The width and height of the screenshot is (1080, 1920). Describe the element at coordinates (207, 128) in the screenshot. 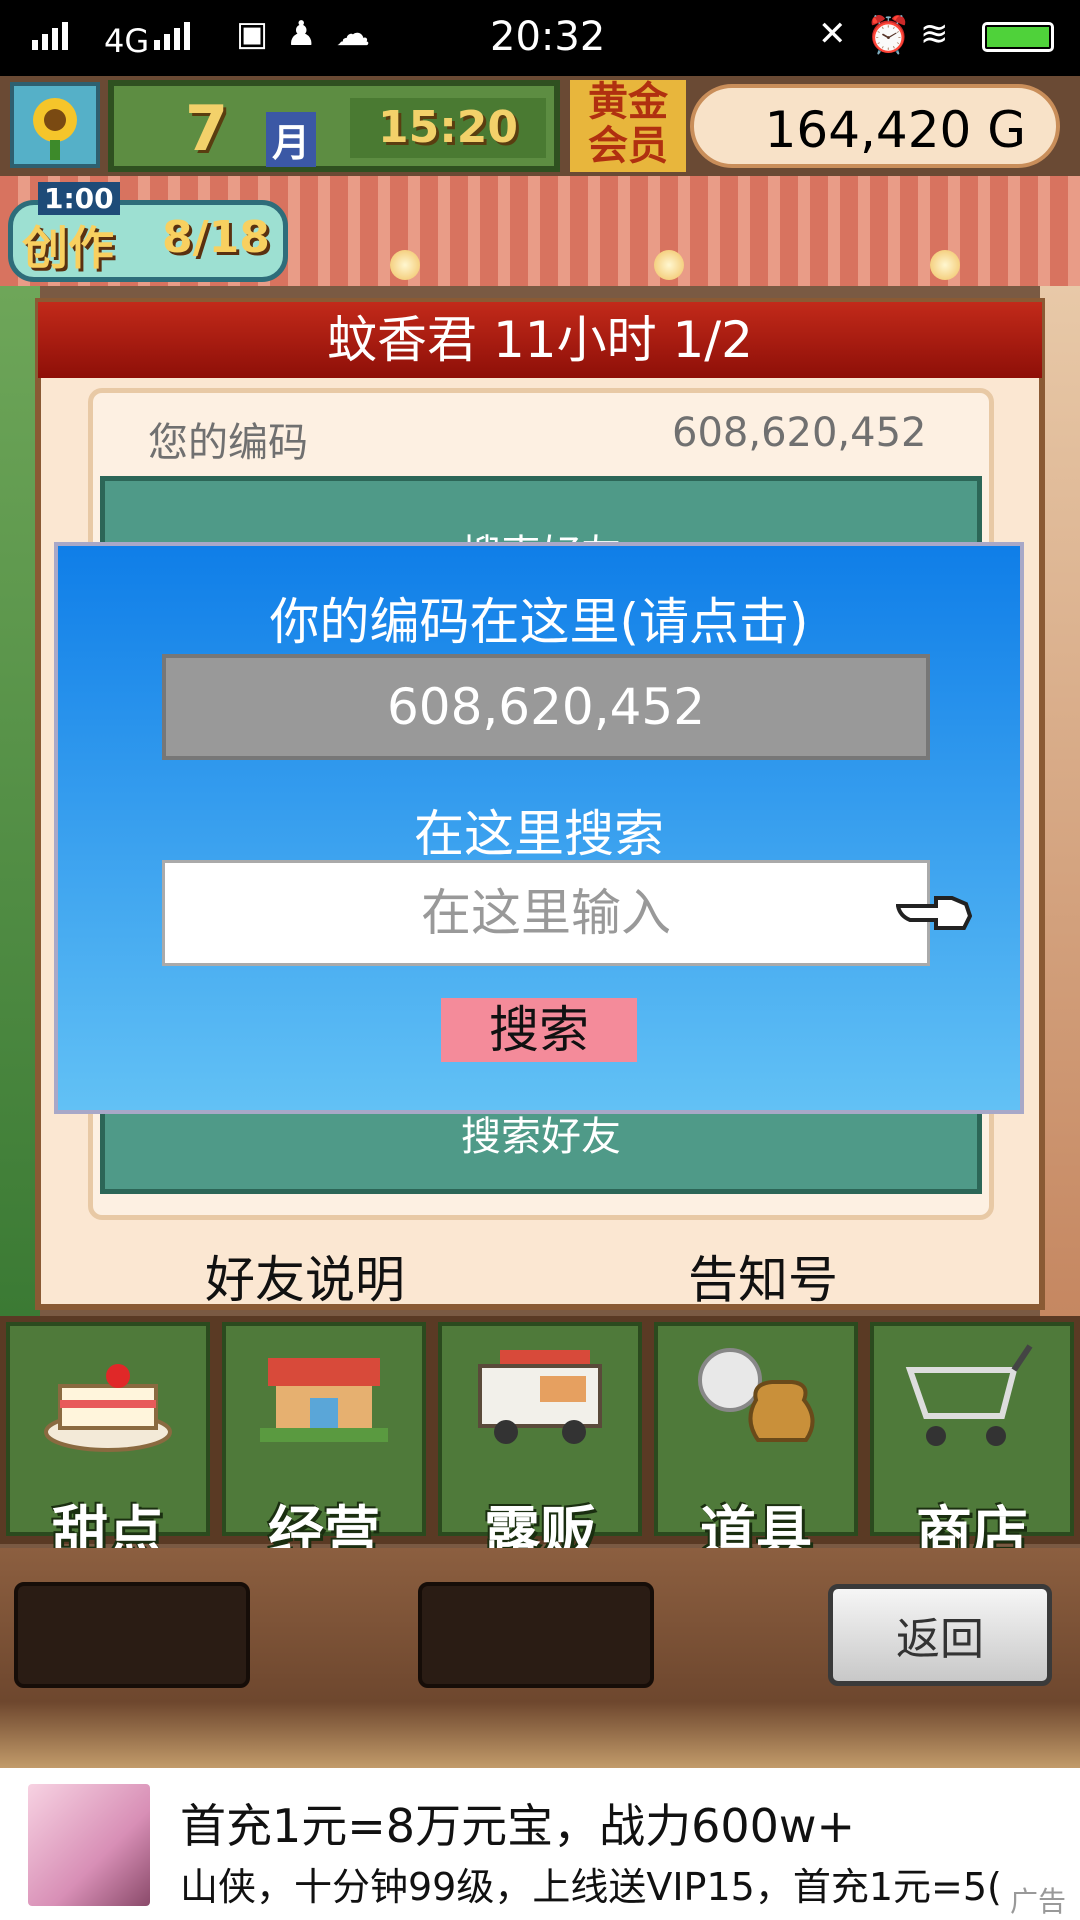

I see `month-number: 7` at that location.